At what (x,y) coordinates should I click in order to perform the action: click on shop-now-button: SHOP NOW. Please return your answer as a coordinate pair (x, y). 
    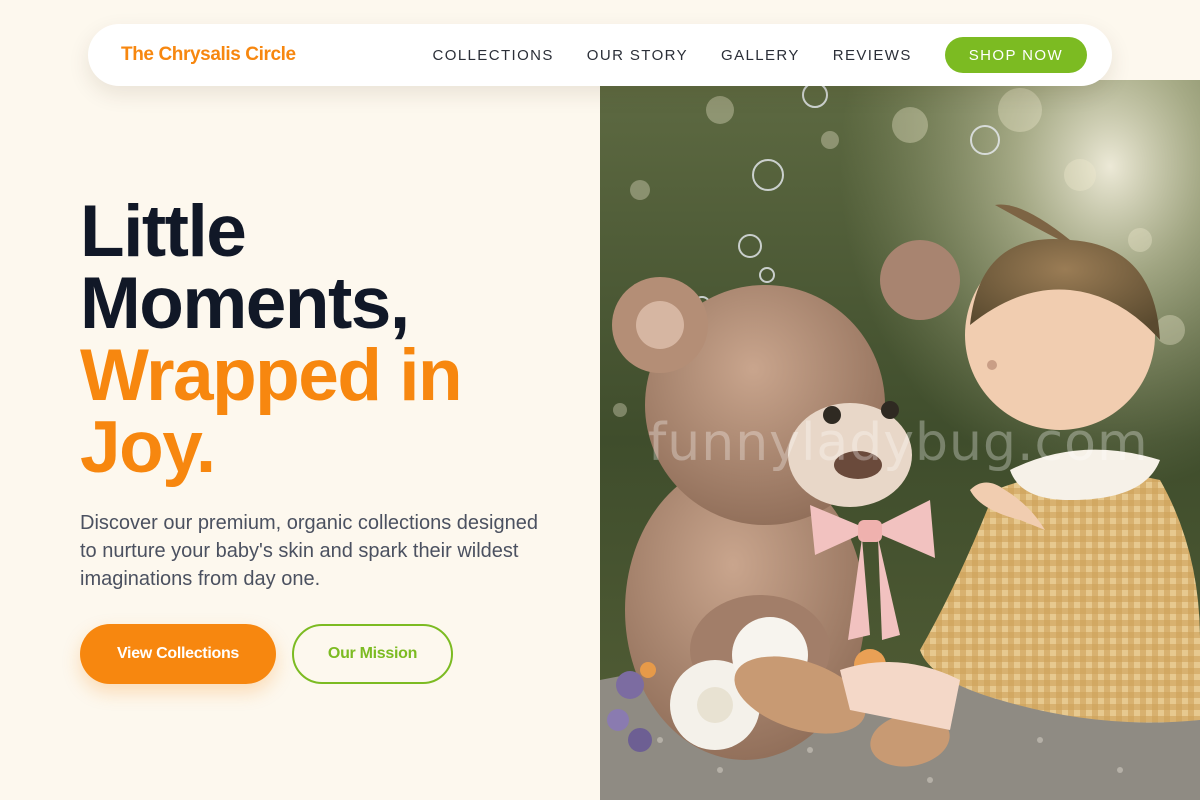
    Looking at the image, I should click on (1015, 55).